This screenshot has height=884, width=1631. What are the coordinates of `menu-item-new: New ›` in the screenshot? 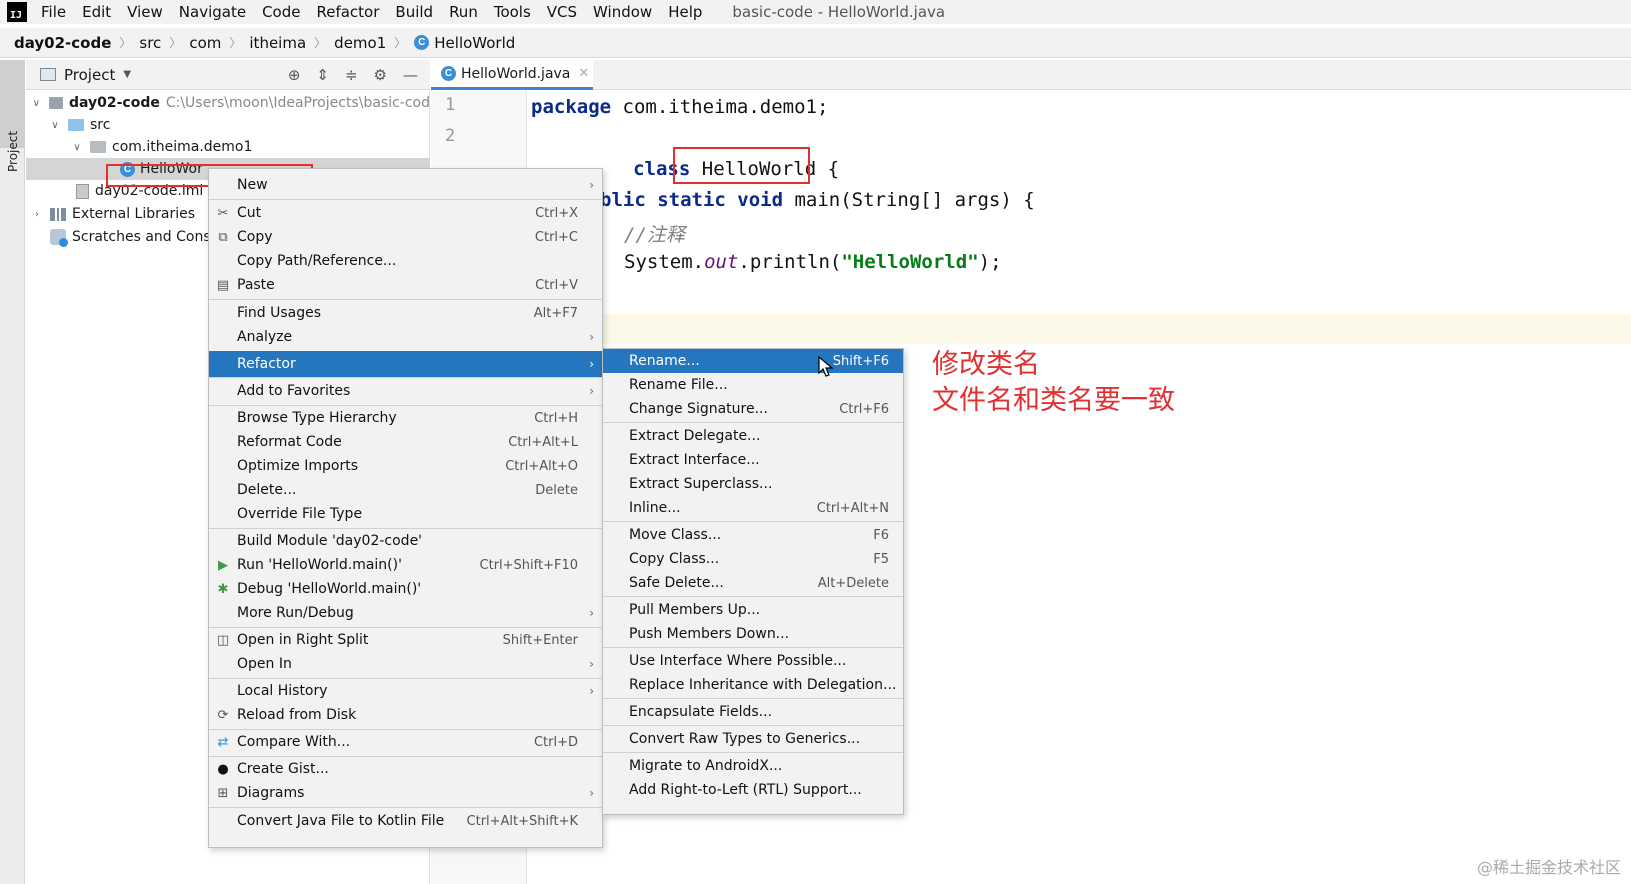 It's located at (405, 185).